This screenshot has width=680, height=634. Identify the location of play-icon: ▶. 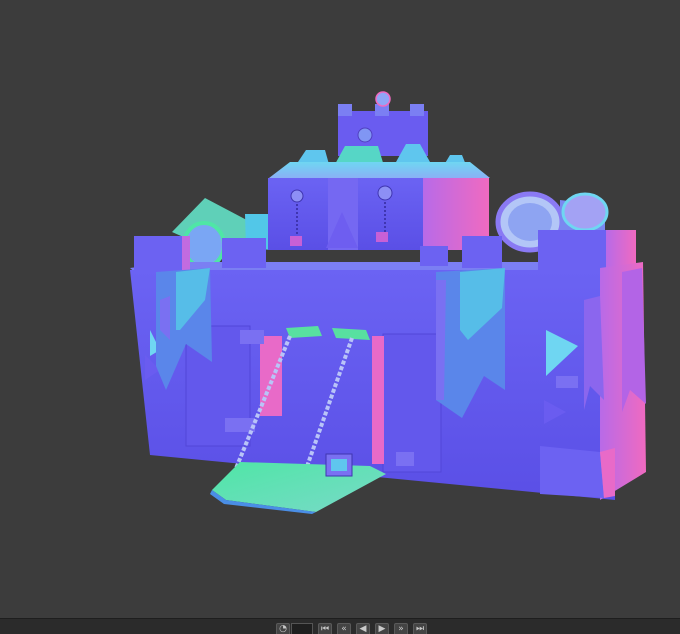
(382, 628).